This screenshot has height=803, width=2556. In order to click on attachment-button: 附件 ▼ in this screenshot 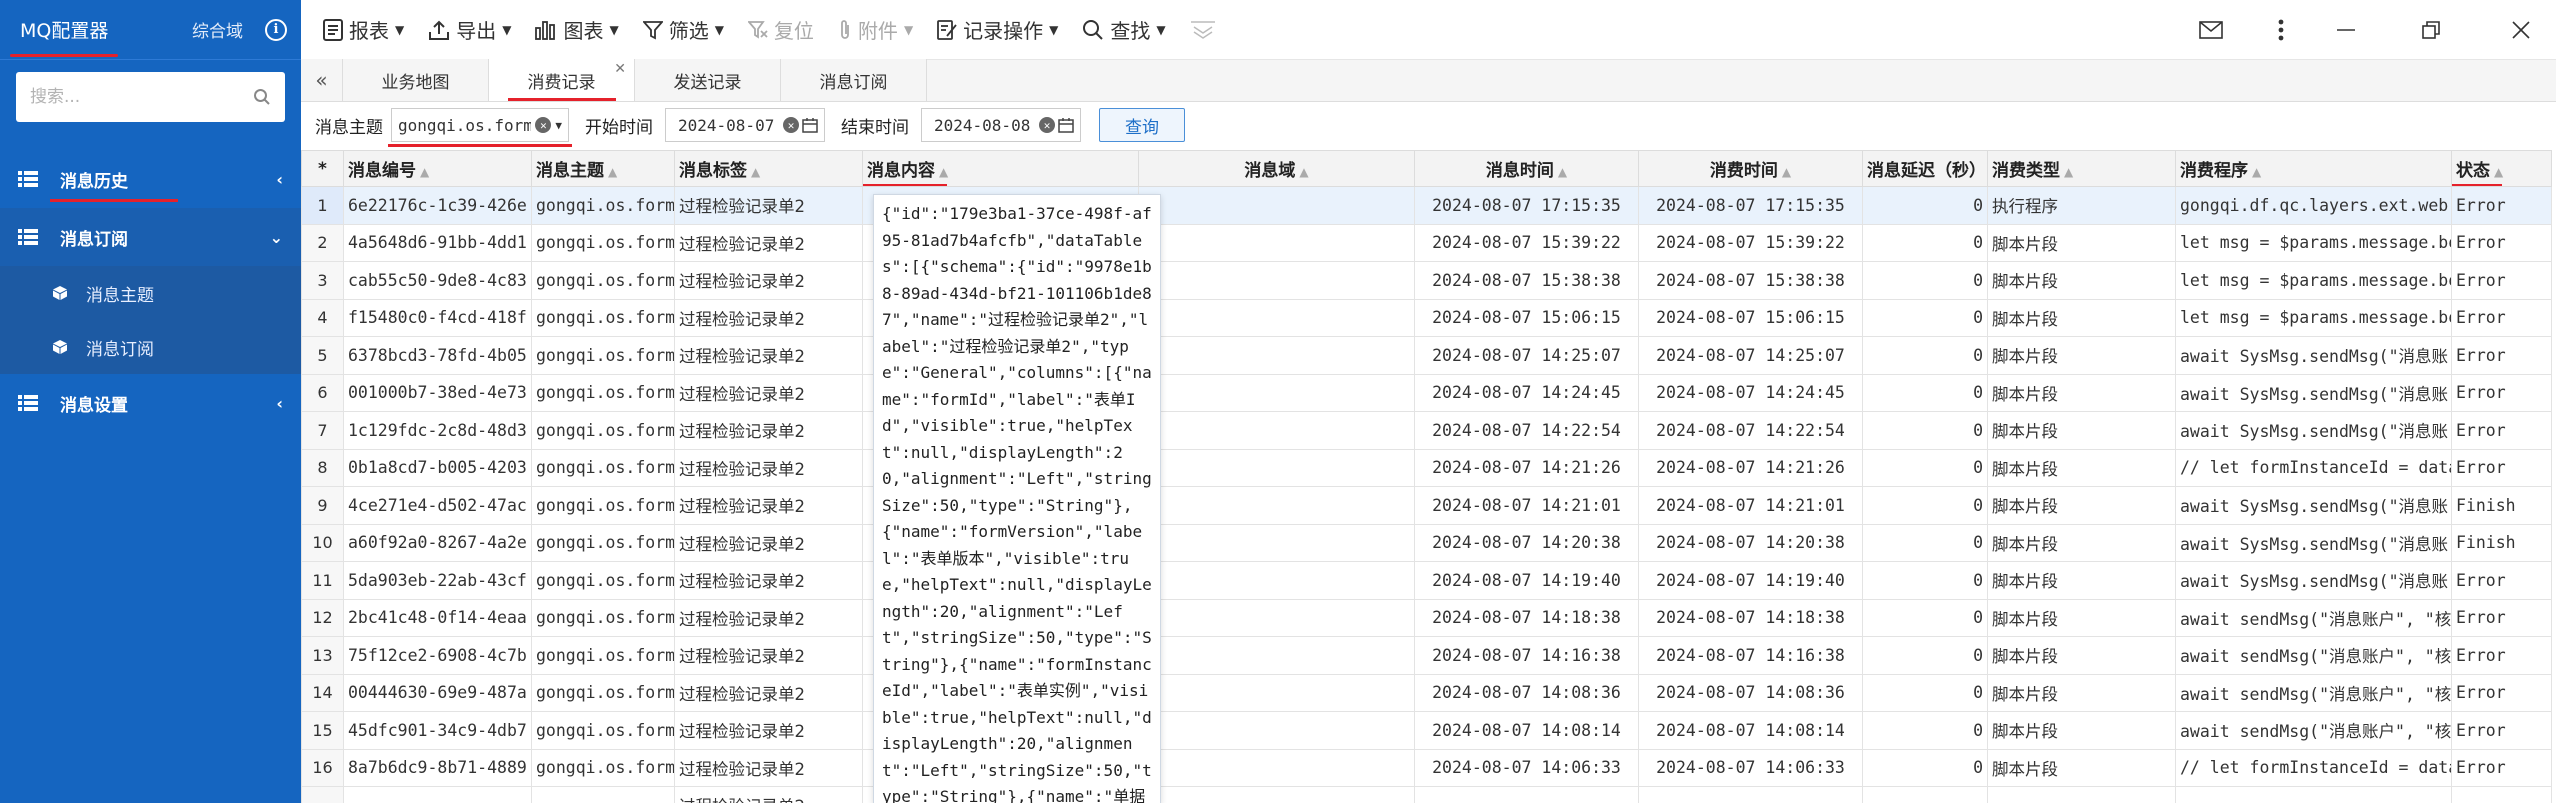, I will do `click(875, 30)`.